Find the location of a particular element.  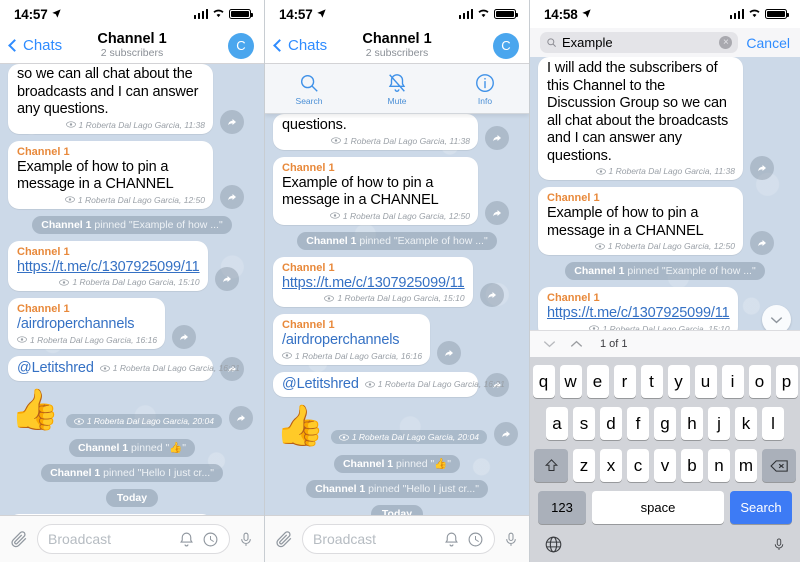

numbers-key: 123 is located at coordinates (562, 507).